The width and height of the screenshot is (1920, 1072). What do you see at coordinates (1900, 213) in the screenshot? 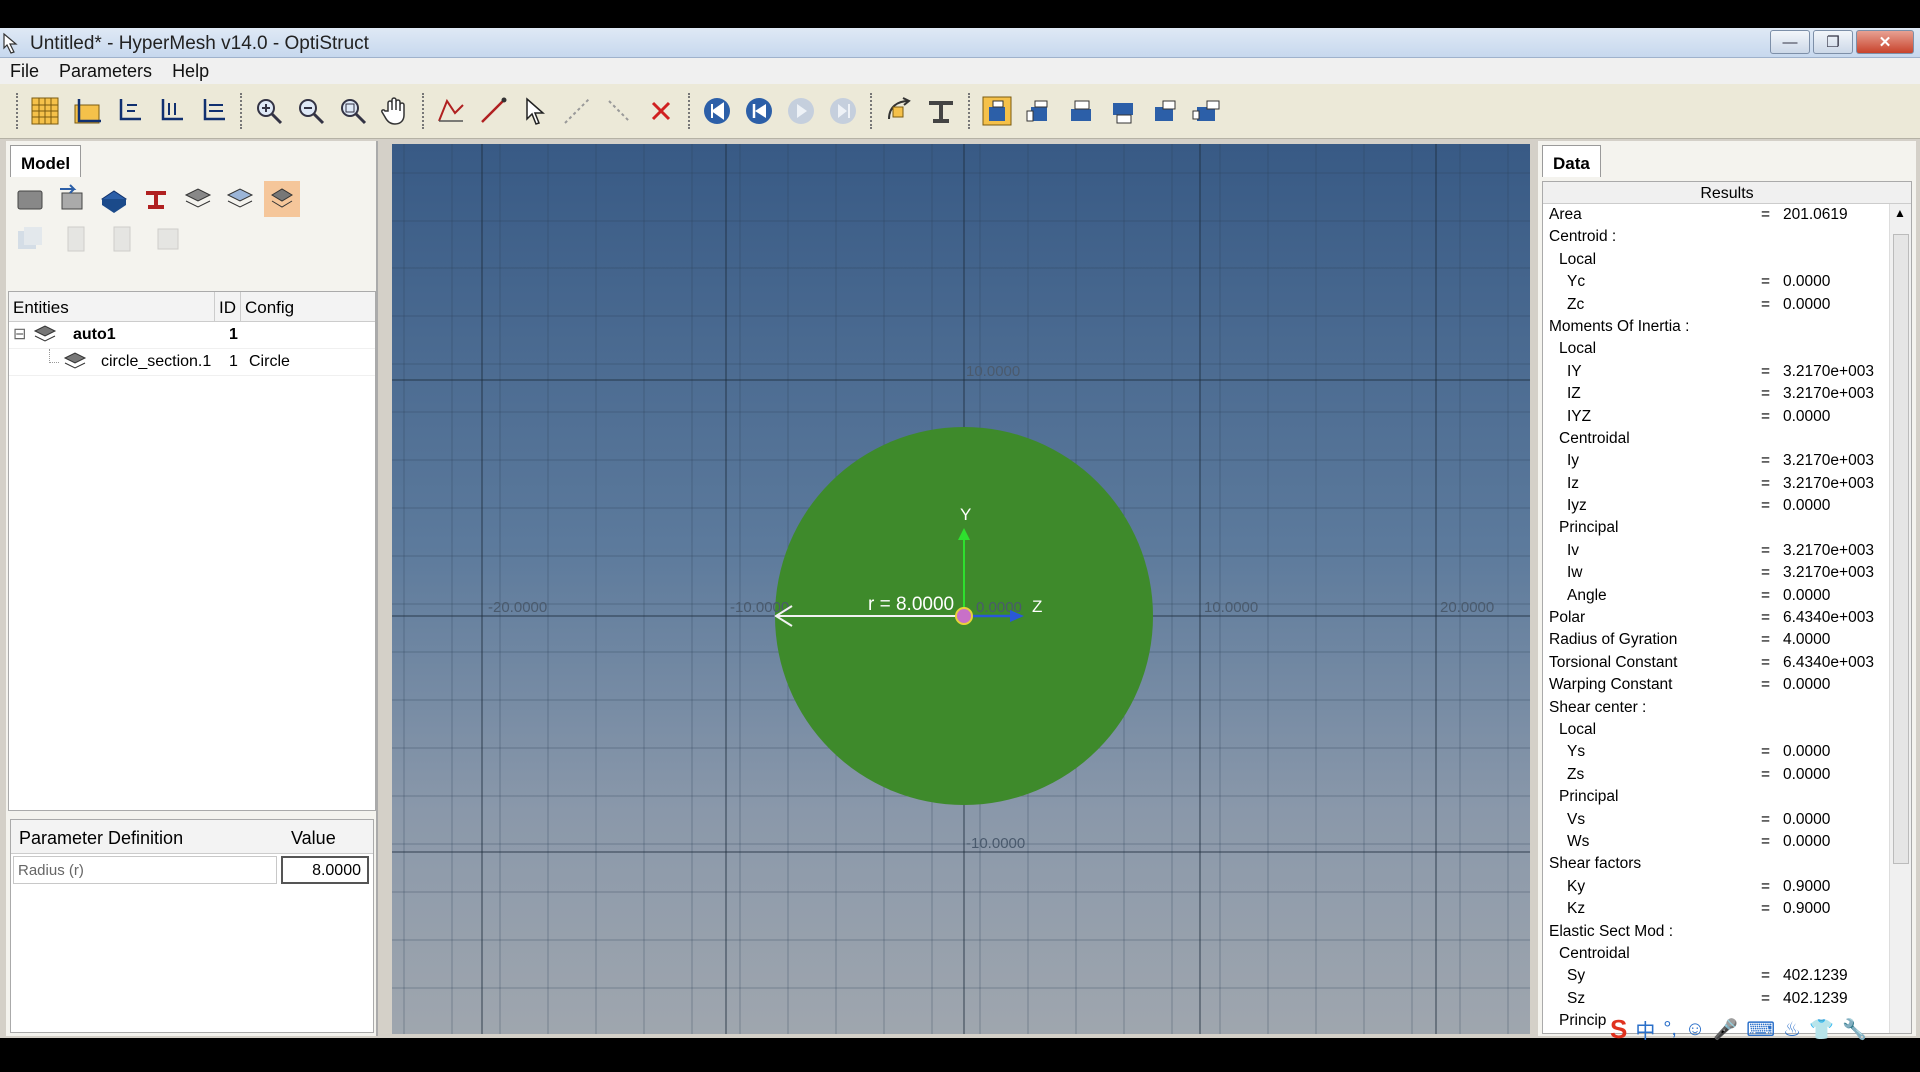
I see `scroll-up-icon: ▲` at bounding box center [1900, 213].